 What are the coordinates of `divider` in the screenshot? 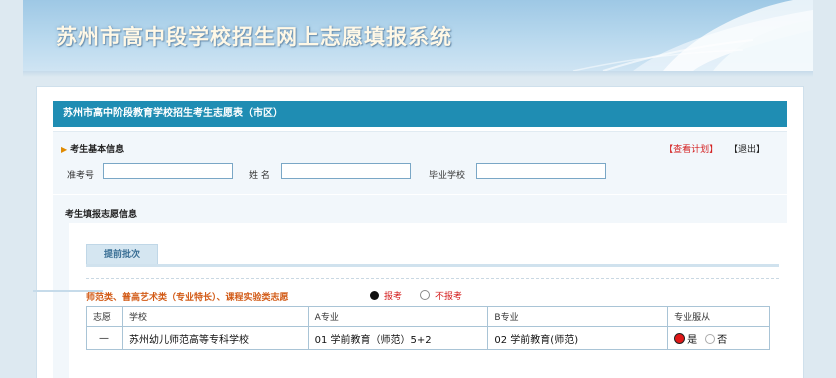 It's located at (432, 278).